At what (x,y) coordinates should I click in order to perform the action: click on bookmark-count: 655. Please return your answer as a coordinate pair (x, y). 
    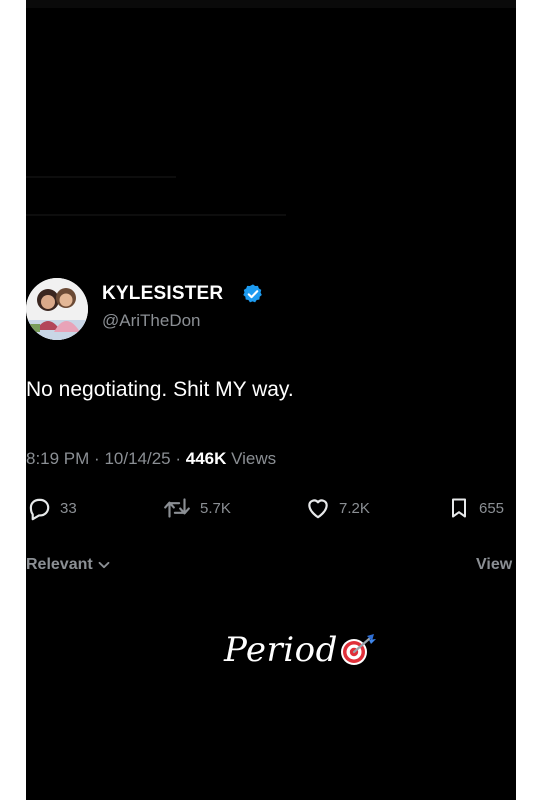
    Looking at the image, I should click on (492, 508).